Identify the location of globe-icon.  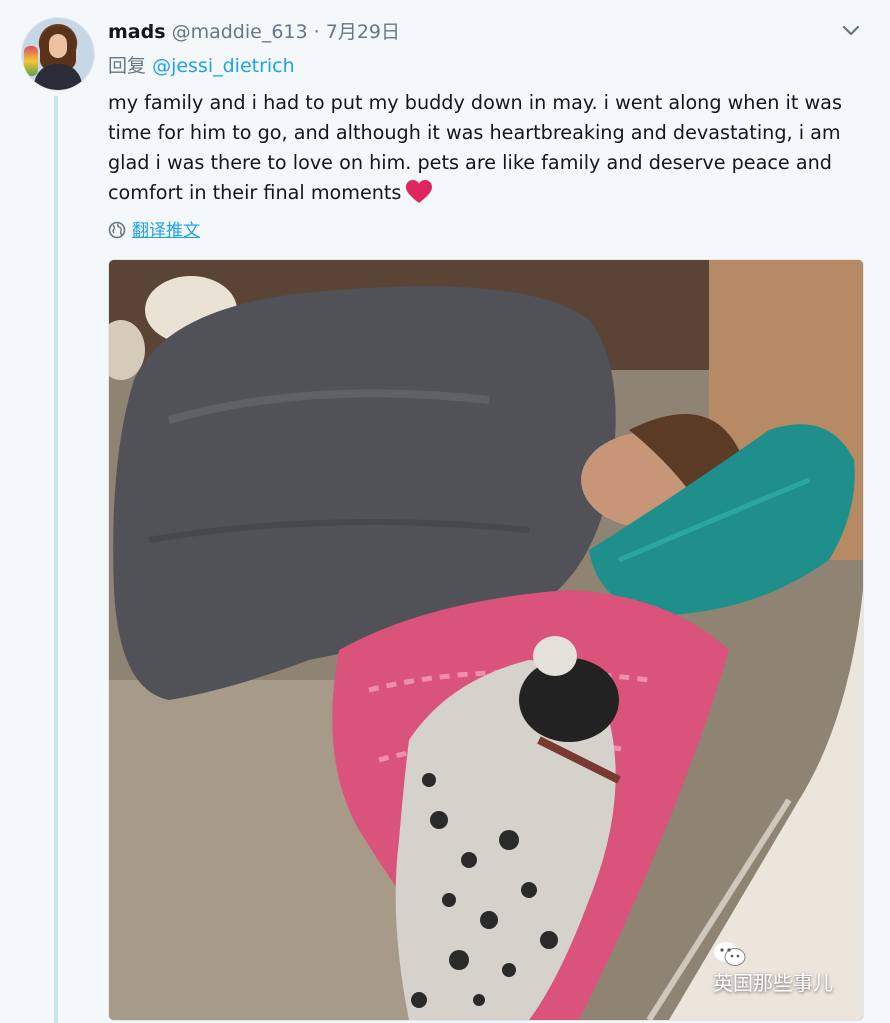
(117, 230).